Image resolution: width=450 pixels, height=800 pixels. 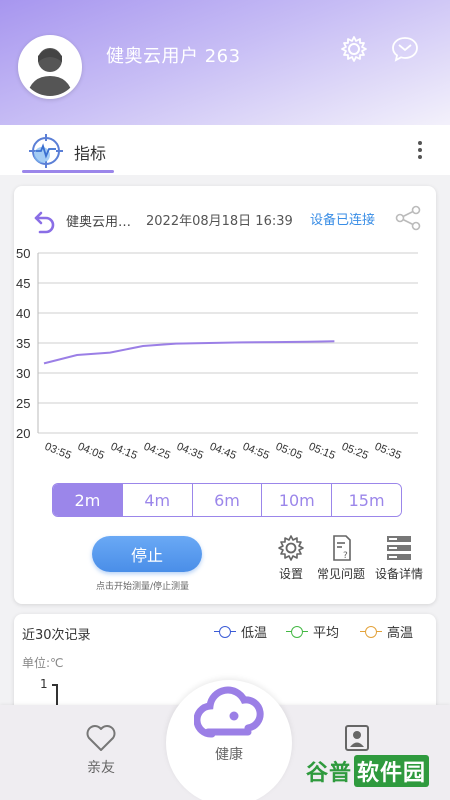 What do you see at coordinates (58, 451) in the screenshot?
I see `x-tick-label: 03:55` at bounding box center [58, 451].